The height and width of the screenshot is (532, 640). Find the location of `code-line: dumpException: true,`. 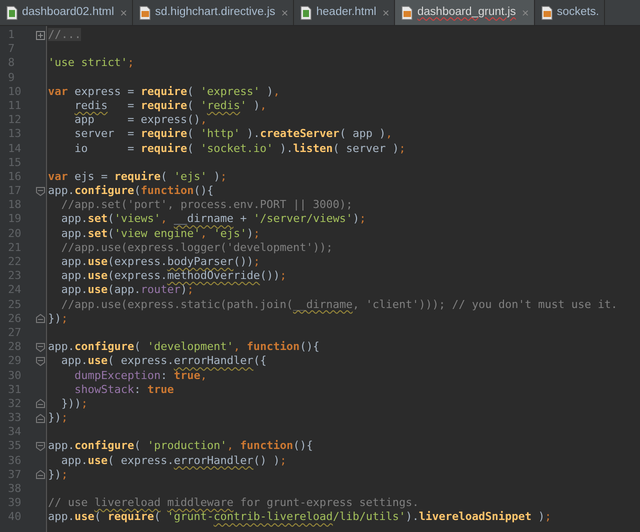

code-line: dumpException: true, is located at coordinates (140, 375).